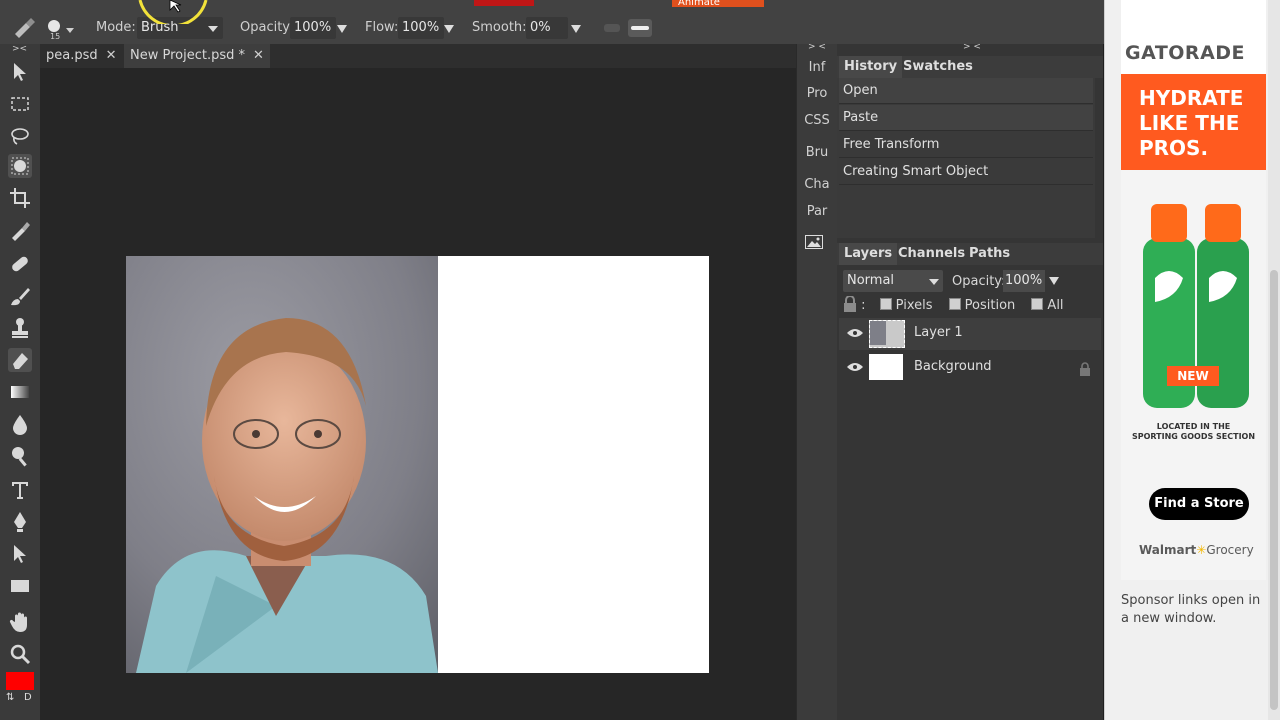 The image size is (1280, 720). Describe the element at coordinates (20, 522) in the screenshot. I see `pen-icon` at that location.